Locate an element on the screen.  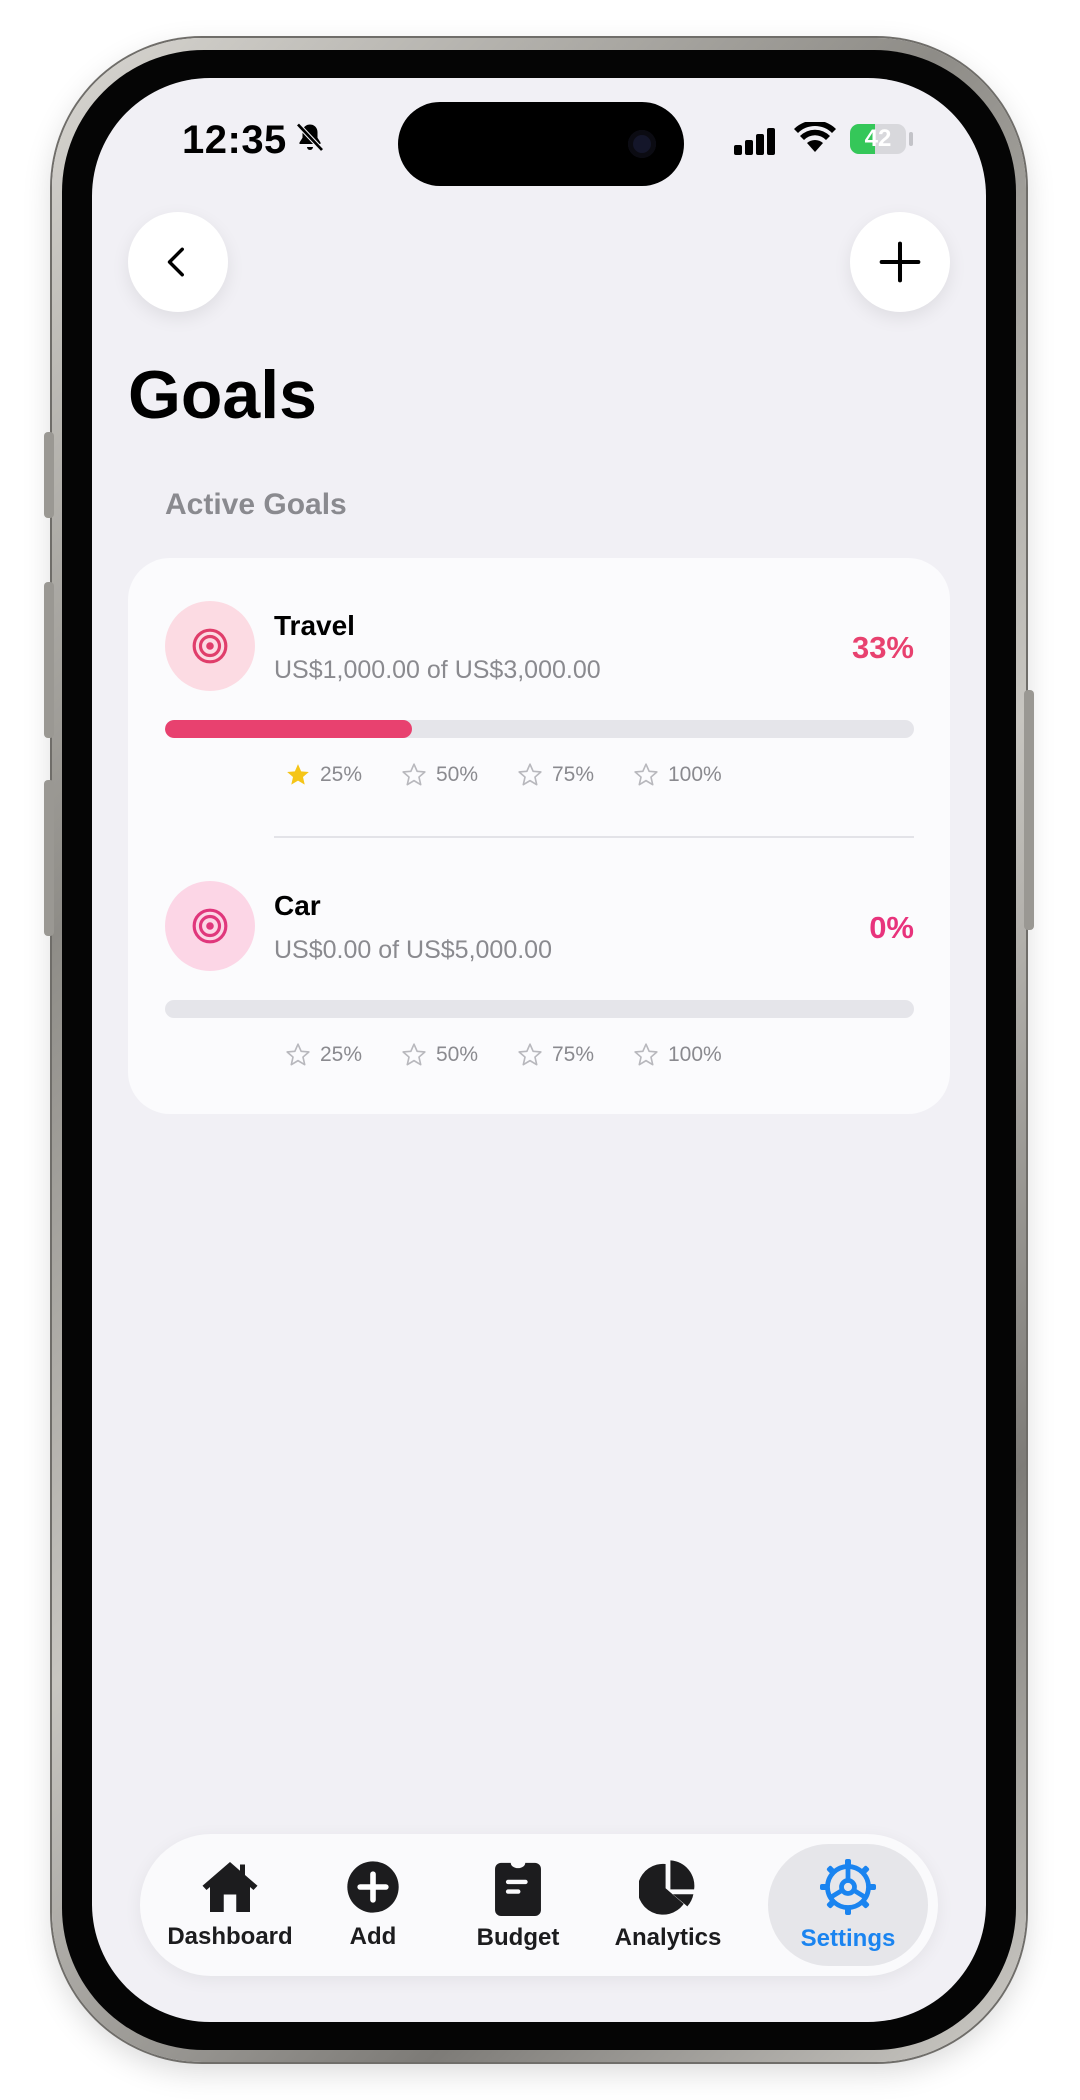
tab-budget: Budget is located at coordinates (518, 1905).